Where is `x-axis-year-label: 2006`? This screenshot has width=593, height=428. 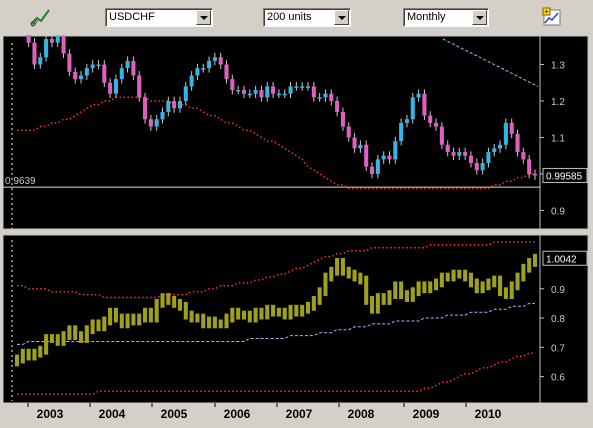 x-axis-year-label: 2006 is located at coordinates (237, 414).